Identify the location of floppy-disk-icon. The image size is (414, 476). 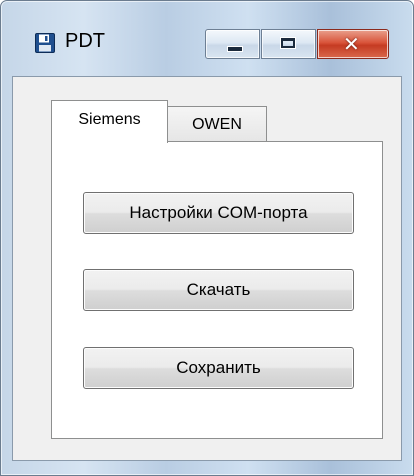
(45, 43).